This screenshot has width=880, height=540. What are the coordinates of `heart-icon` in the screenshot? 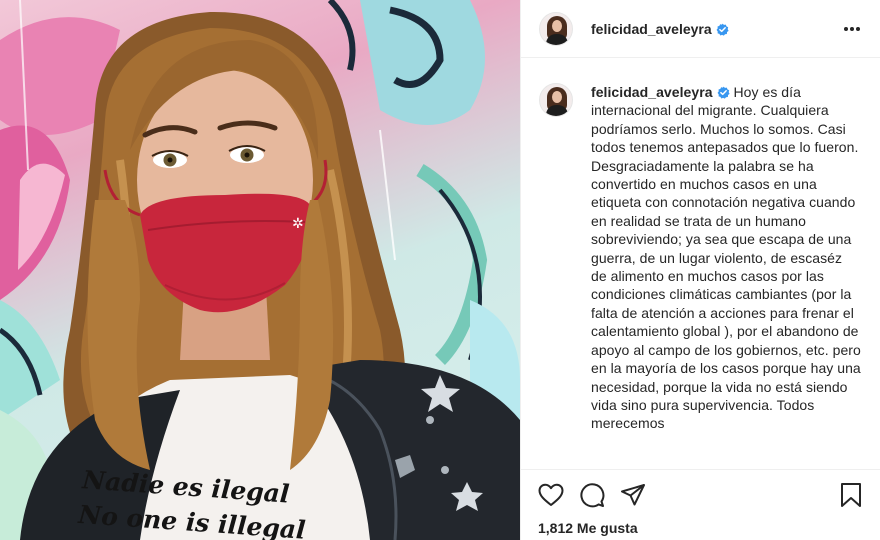 It's located at (551, 495).